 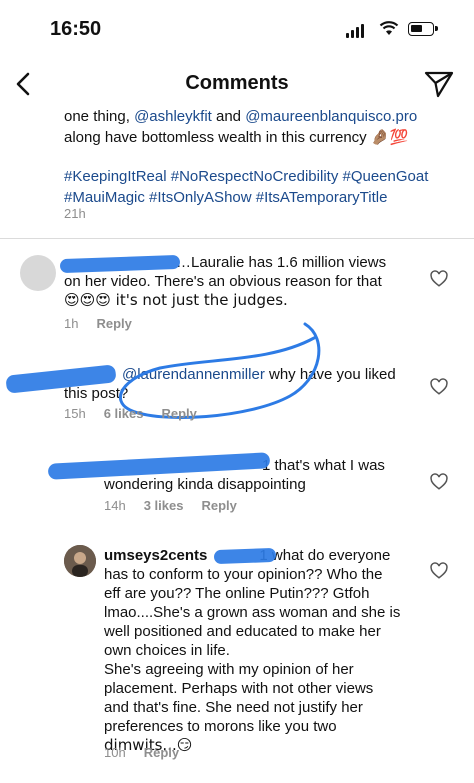 I want to click on mention-link: @ashleykfit, so click(x=173, y=116).